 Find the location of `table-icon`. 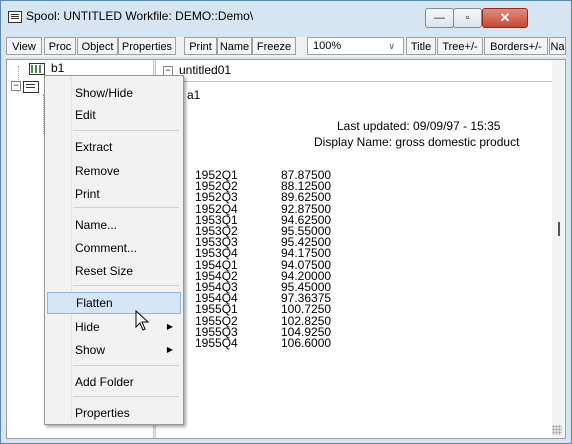

table-icon is located at coordinates (37, 68).